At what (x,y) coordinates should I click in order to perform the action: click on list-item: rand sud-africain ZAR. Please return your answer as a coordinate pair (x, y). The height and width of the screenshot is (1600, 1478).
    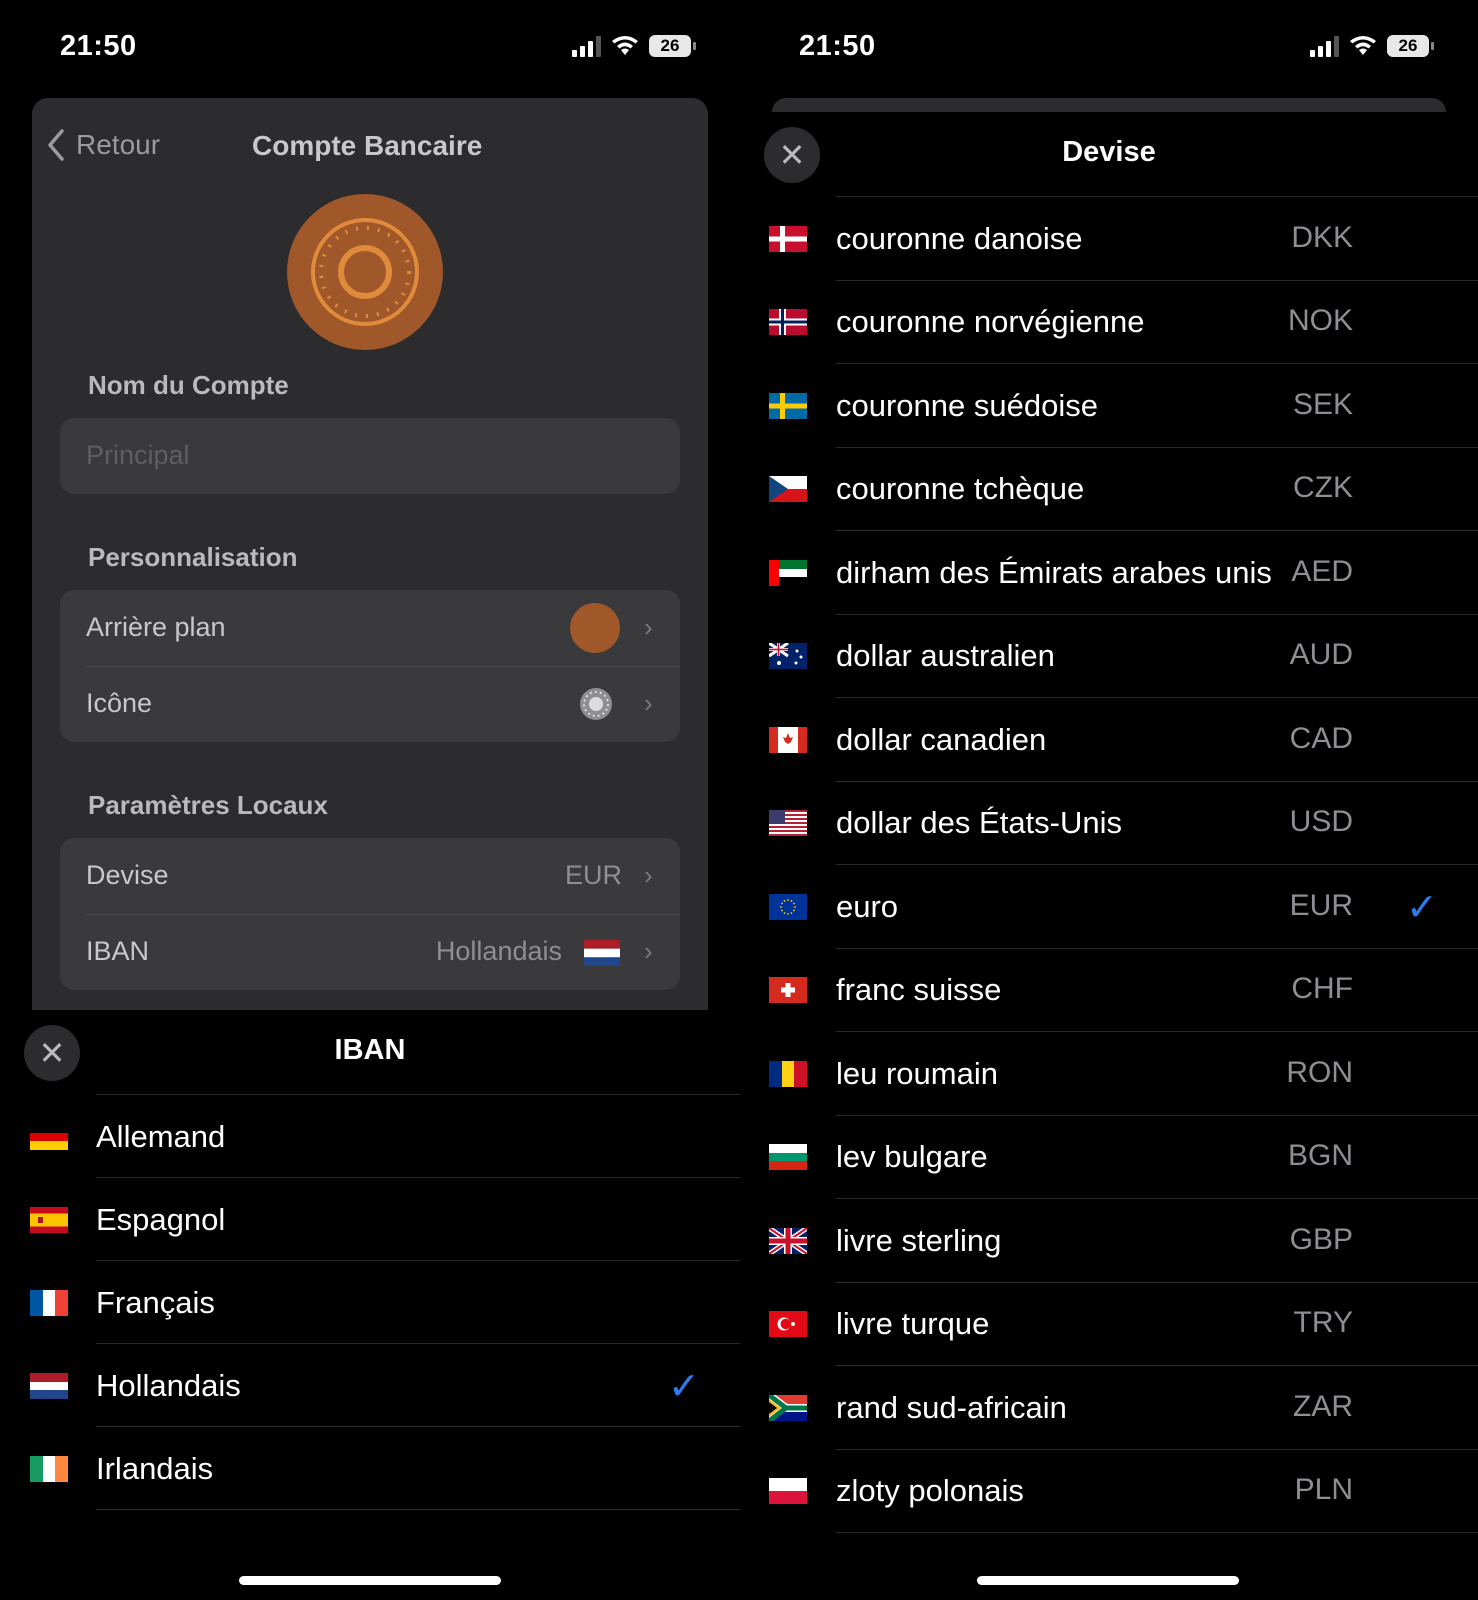
    Looking at the image, I should click on (1109, 1408).